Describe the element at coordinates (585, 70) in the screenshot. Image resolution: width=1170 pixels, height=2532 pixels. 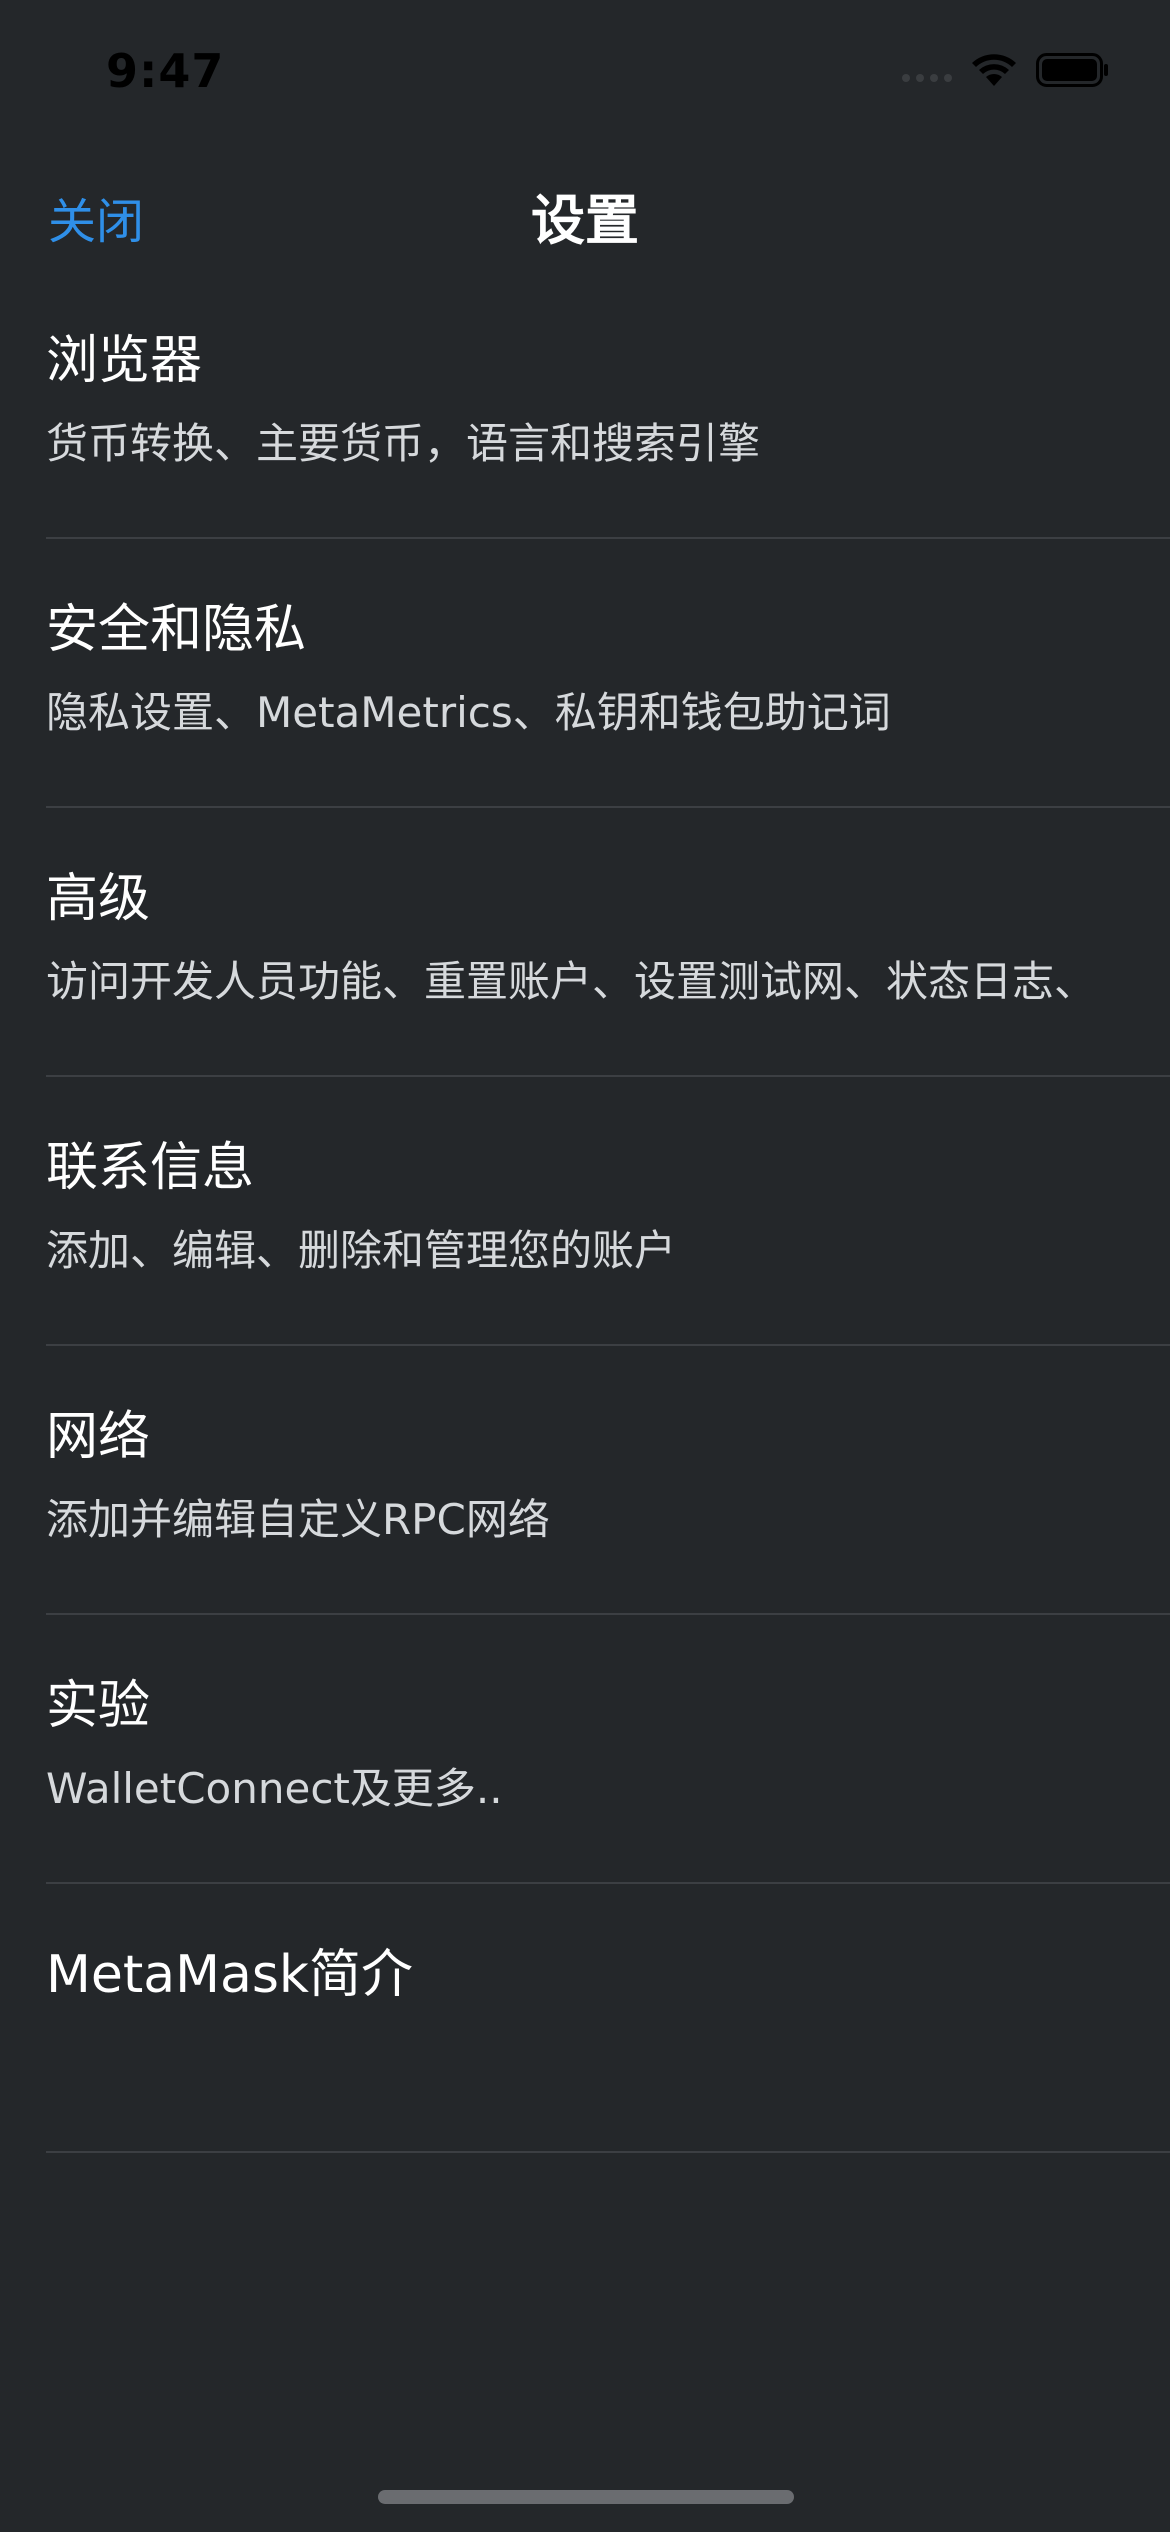
I see `status-bar: 9:47` at that location.